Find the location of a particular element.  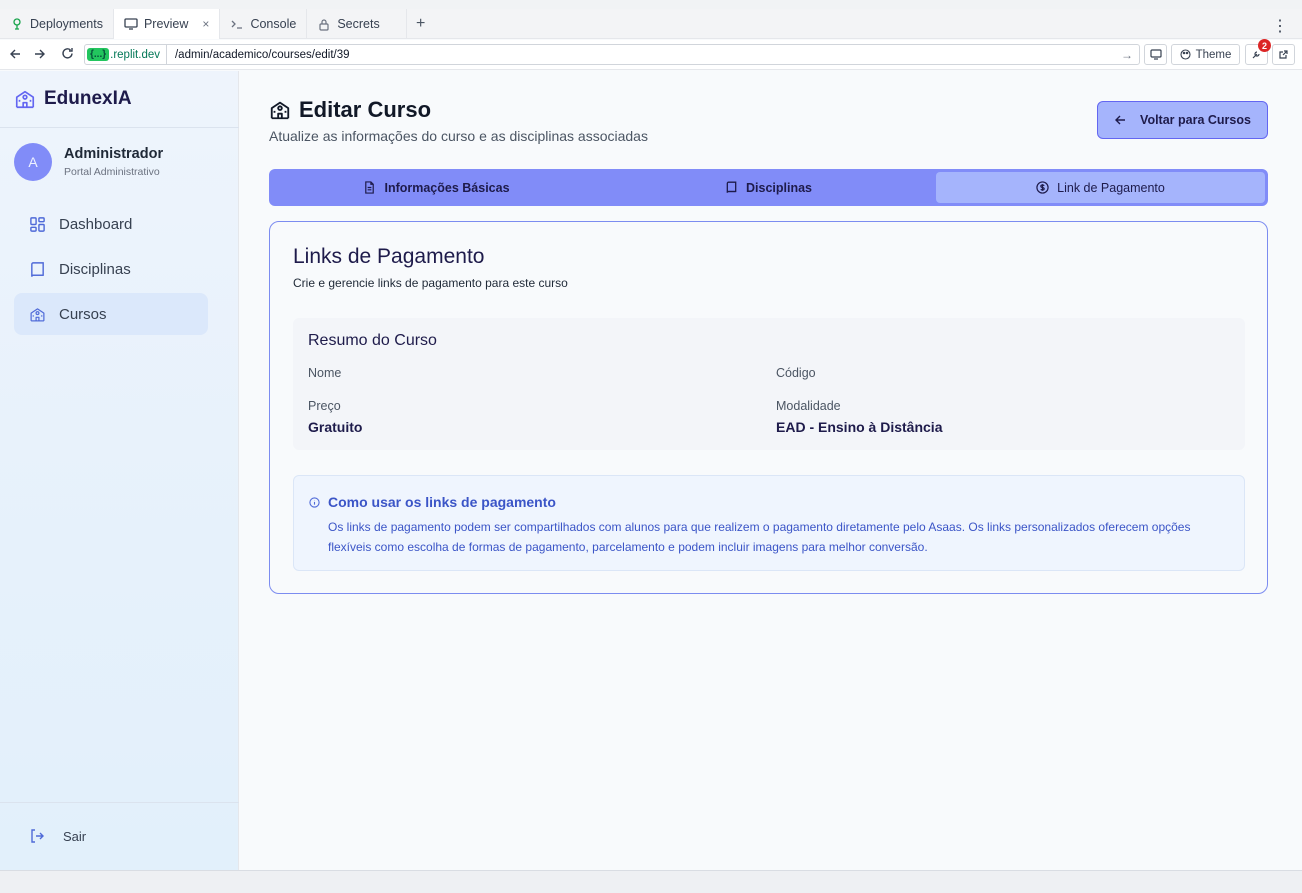

sidebar-item-label: Dashboard is located at coordinates (96, 224).